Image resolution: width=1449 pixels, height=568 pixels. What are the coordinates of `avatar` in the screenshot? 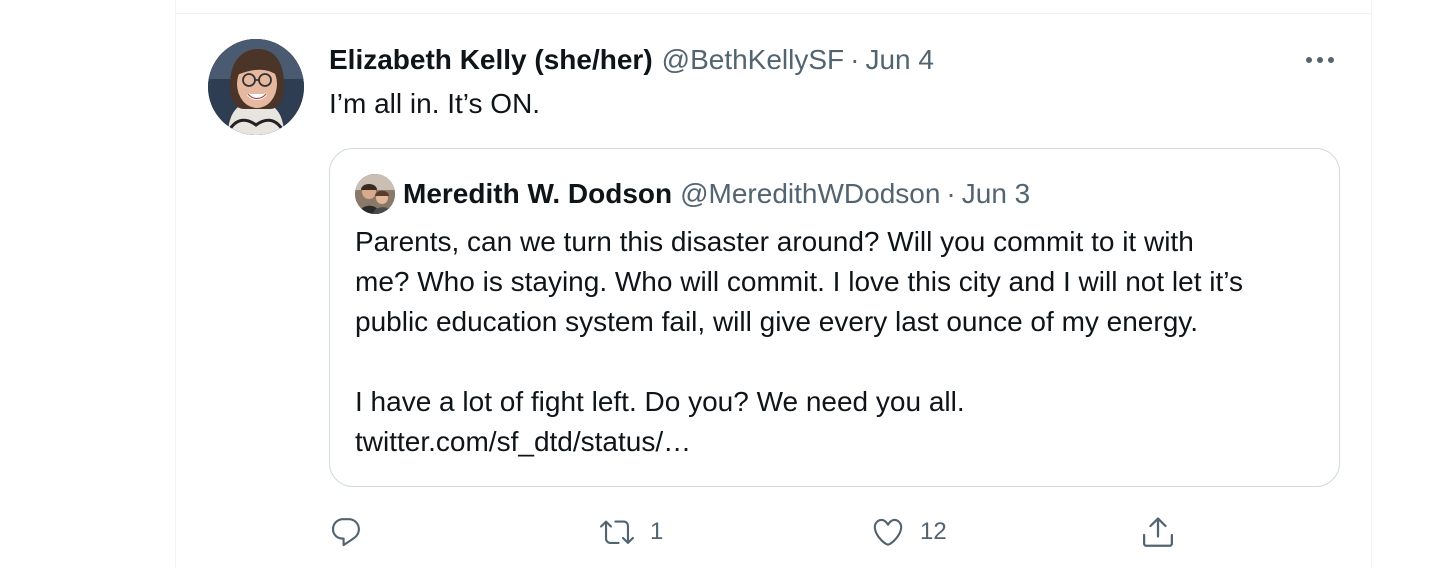 It's located at (256, 87).